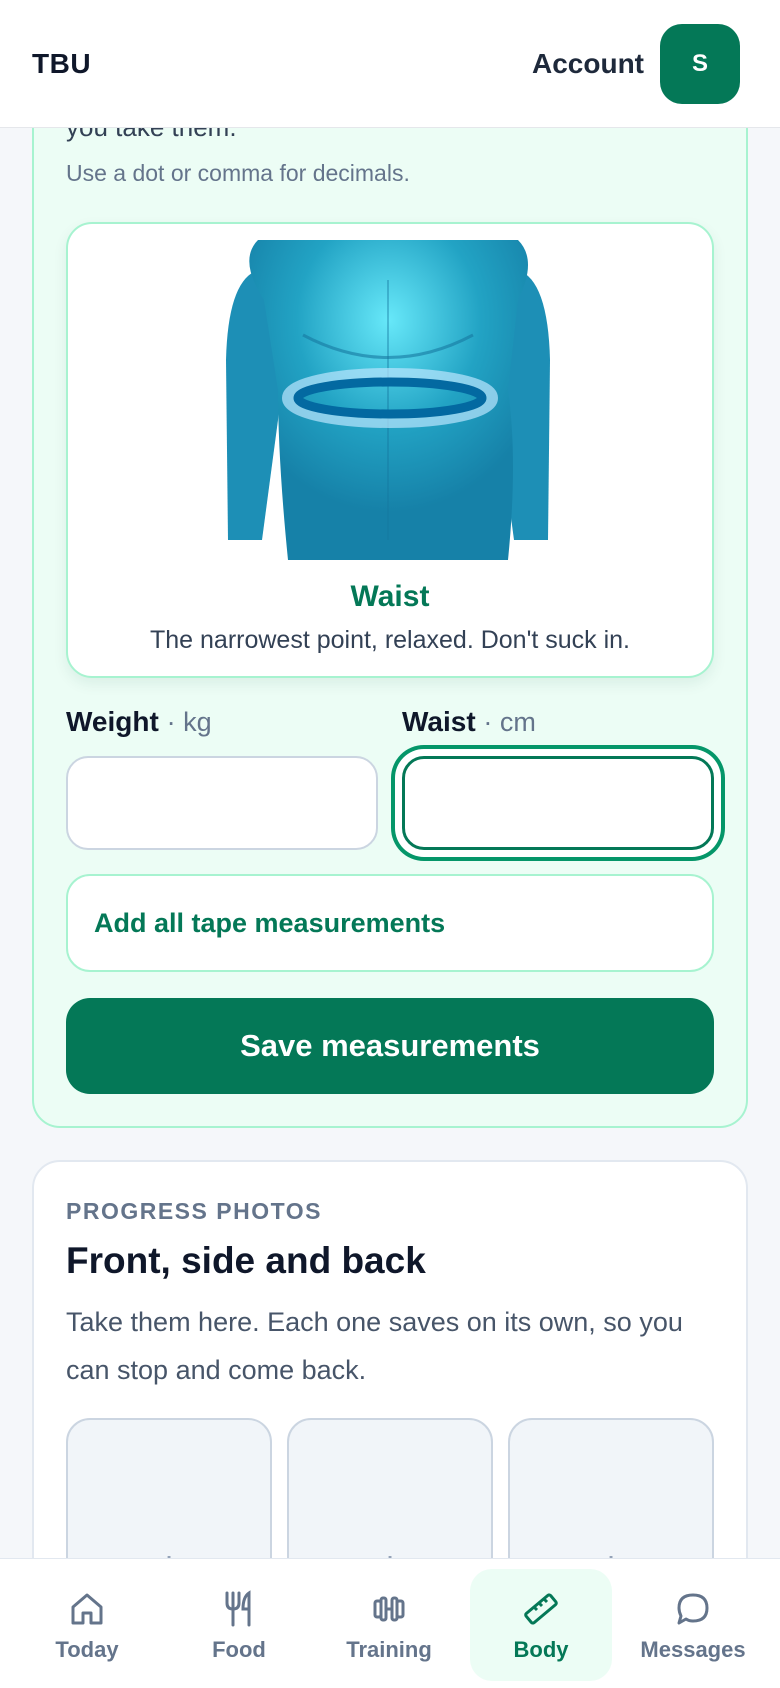  What do you see at coordinates (509, 722) in the screenshot?
I see `waist-unit: · cm` at bounding box center [509, 722].